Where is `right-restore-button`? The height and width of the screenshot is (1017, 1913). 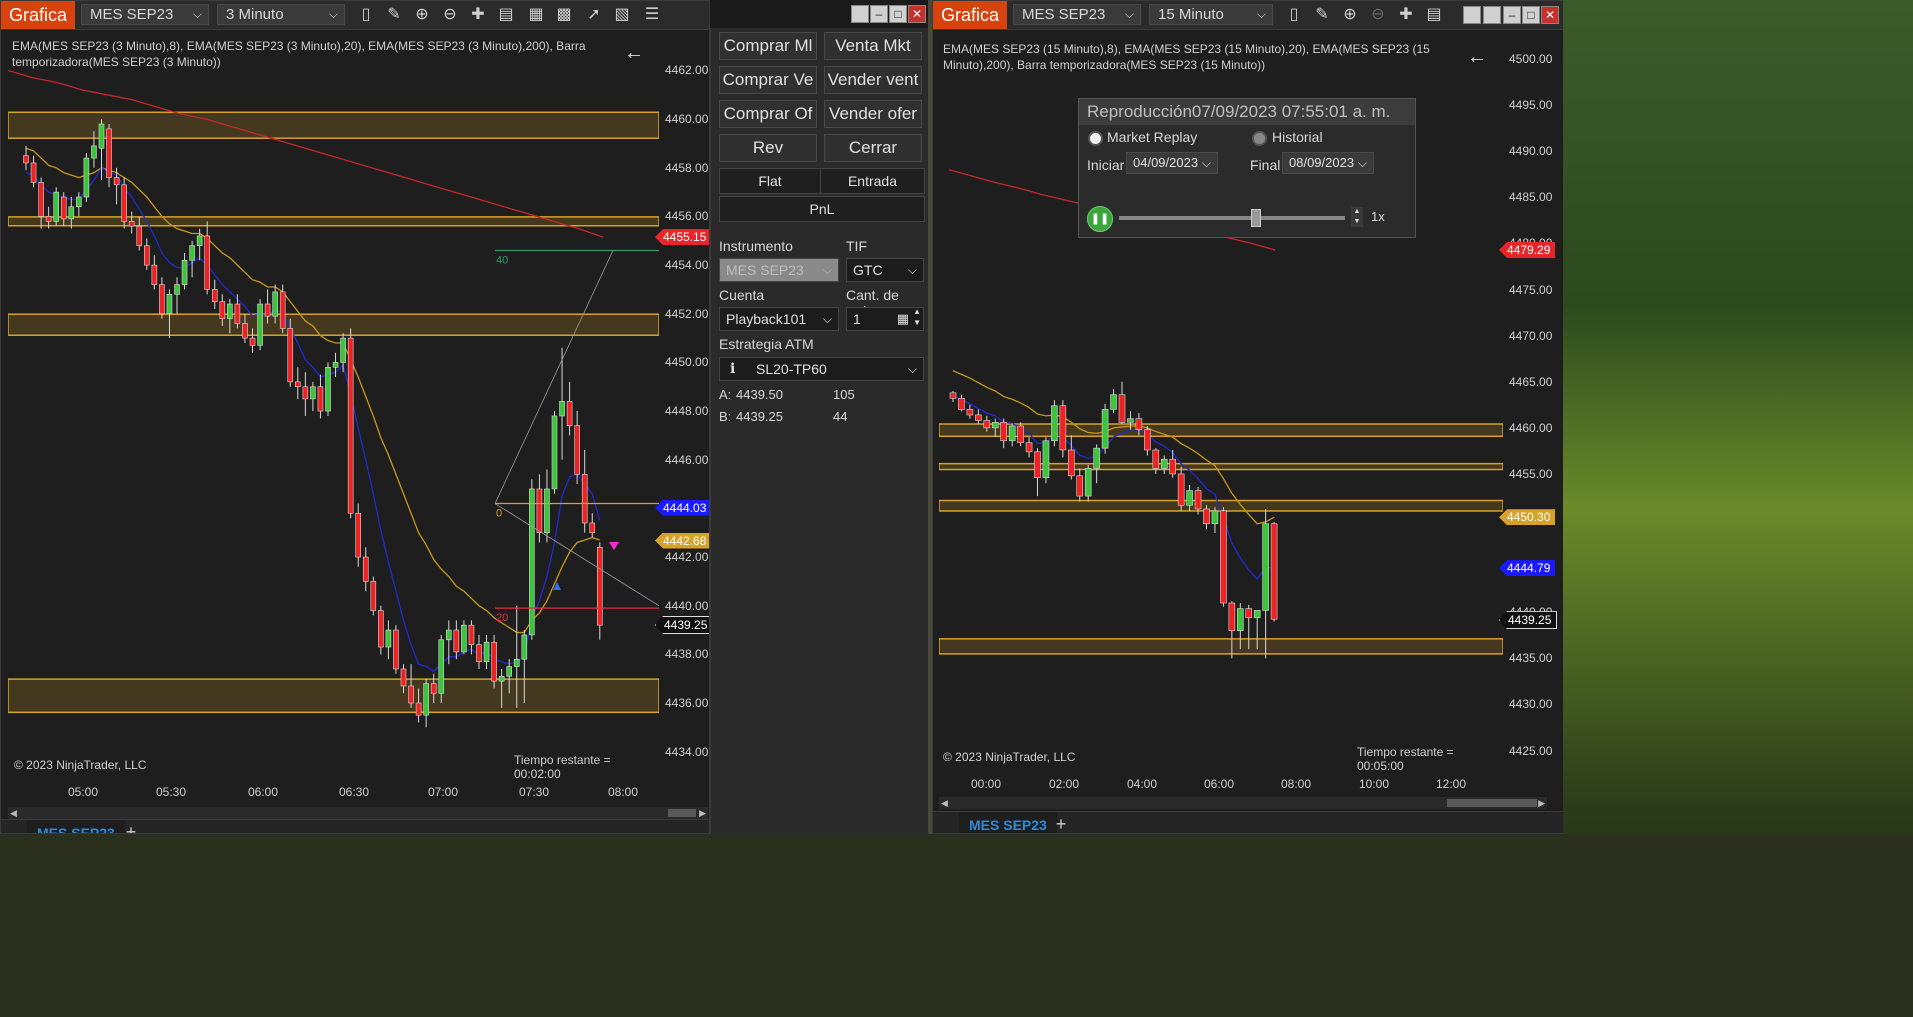 right-restore-button is located at coordinates (1492, 15).